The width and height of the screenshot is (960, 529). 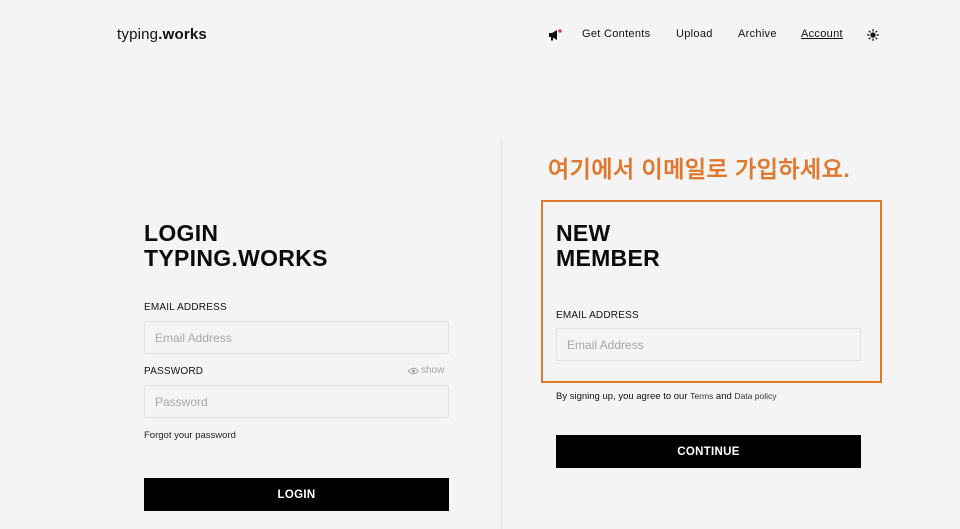 What do you see at coordinates (296, 401) in the screenshot?
I see `password-input` at bounding box center [296, 401].